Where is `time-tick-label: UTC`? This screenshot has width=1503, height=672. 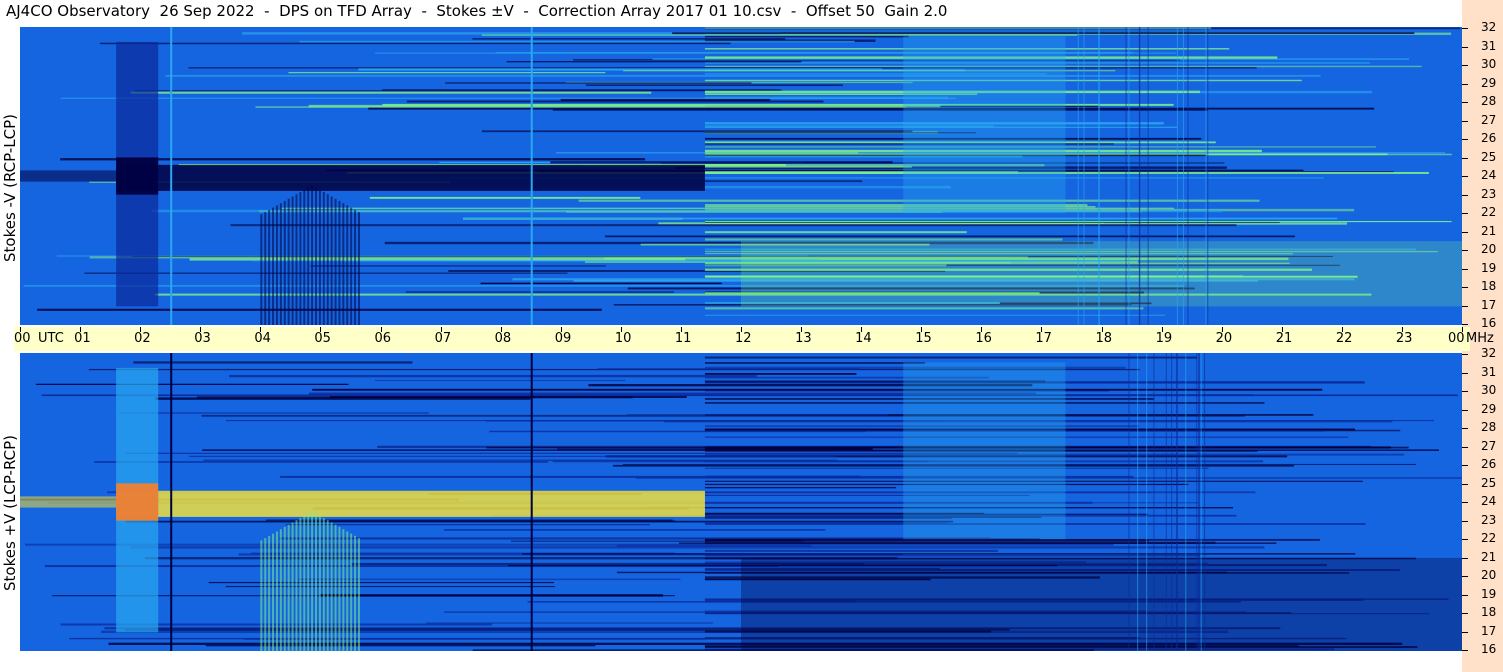
time-tick-label: UTC is located at coordinates (51, 338).